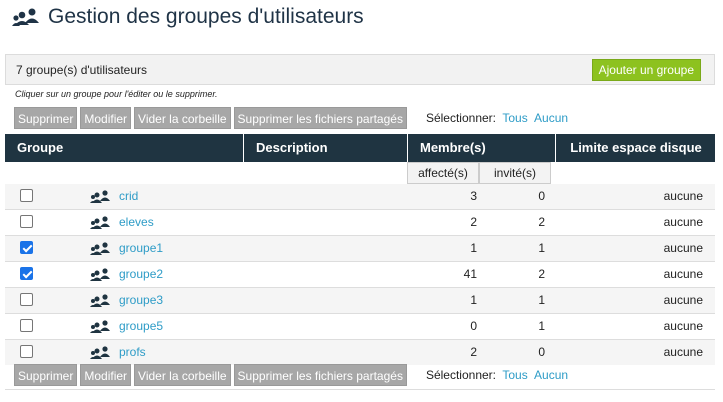 The height and width of the screenshot is (402, 723). I want to click on group-name-link: profs, so click(132, 352).